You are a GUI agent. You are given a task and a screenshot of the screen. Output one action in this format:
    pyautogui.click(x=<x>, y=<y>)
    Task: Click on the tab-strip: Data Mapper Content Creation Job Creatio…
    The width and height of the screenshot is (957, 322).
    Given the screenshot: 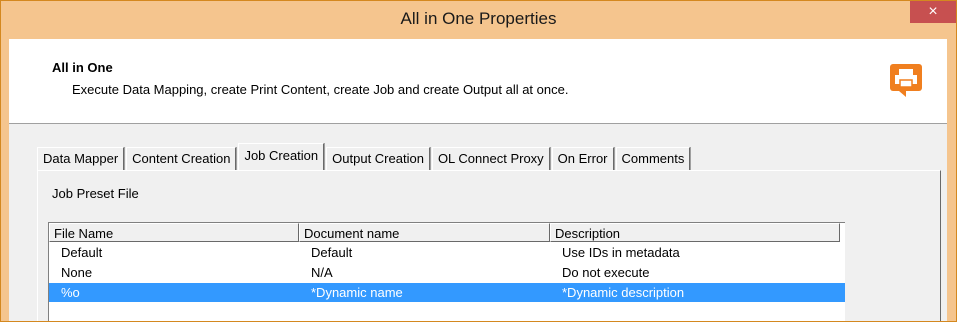 What is the action you would take?
    pyautogui.click(x=364, y=156)
    